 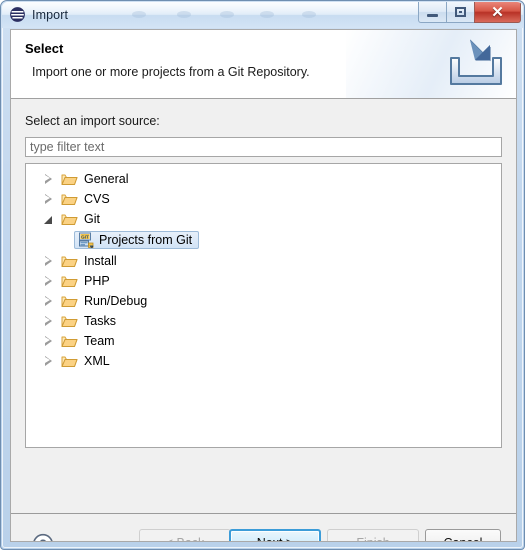 What do you see at coordinates (275, 538) in the screenshot?
I see `next-button-label: Next >` at bounding box center [275, 538].